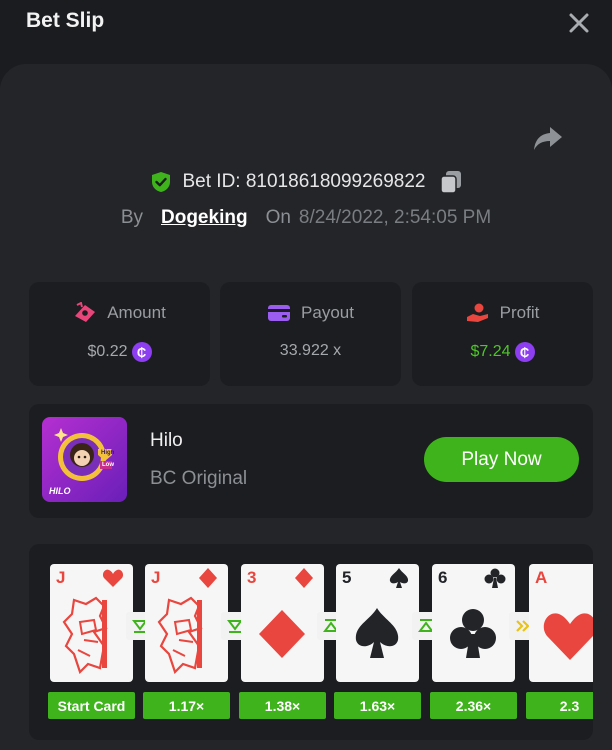 The width and height of the screenshot is (612, 750). I want to click on playing-card: 3, so click(282, 623).